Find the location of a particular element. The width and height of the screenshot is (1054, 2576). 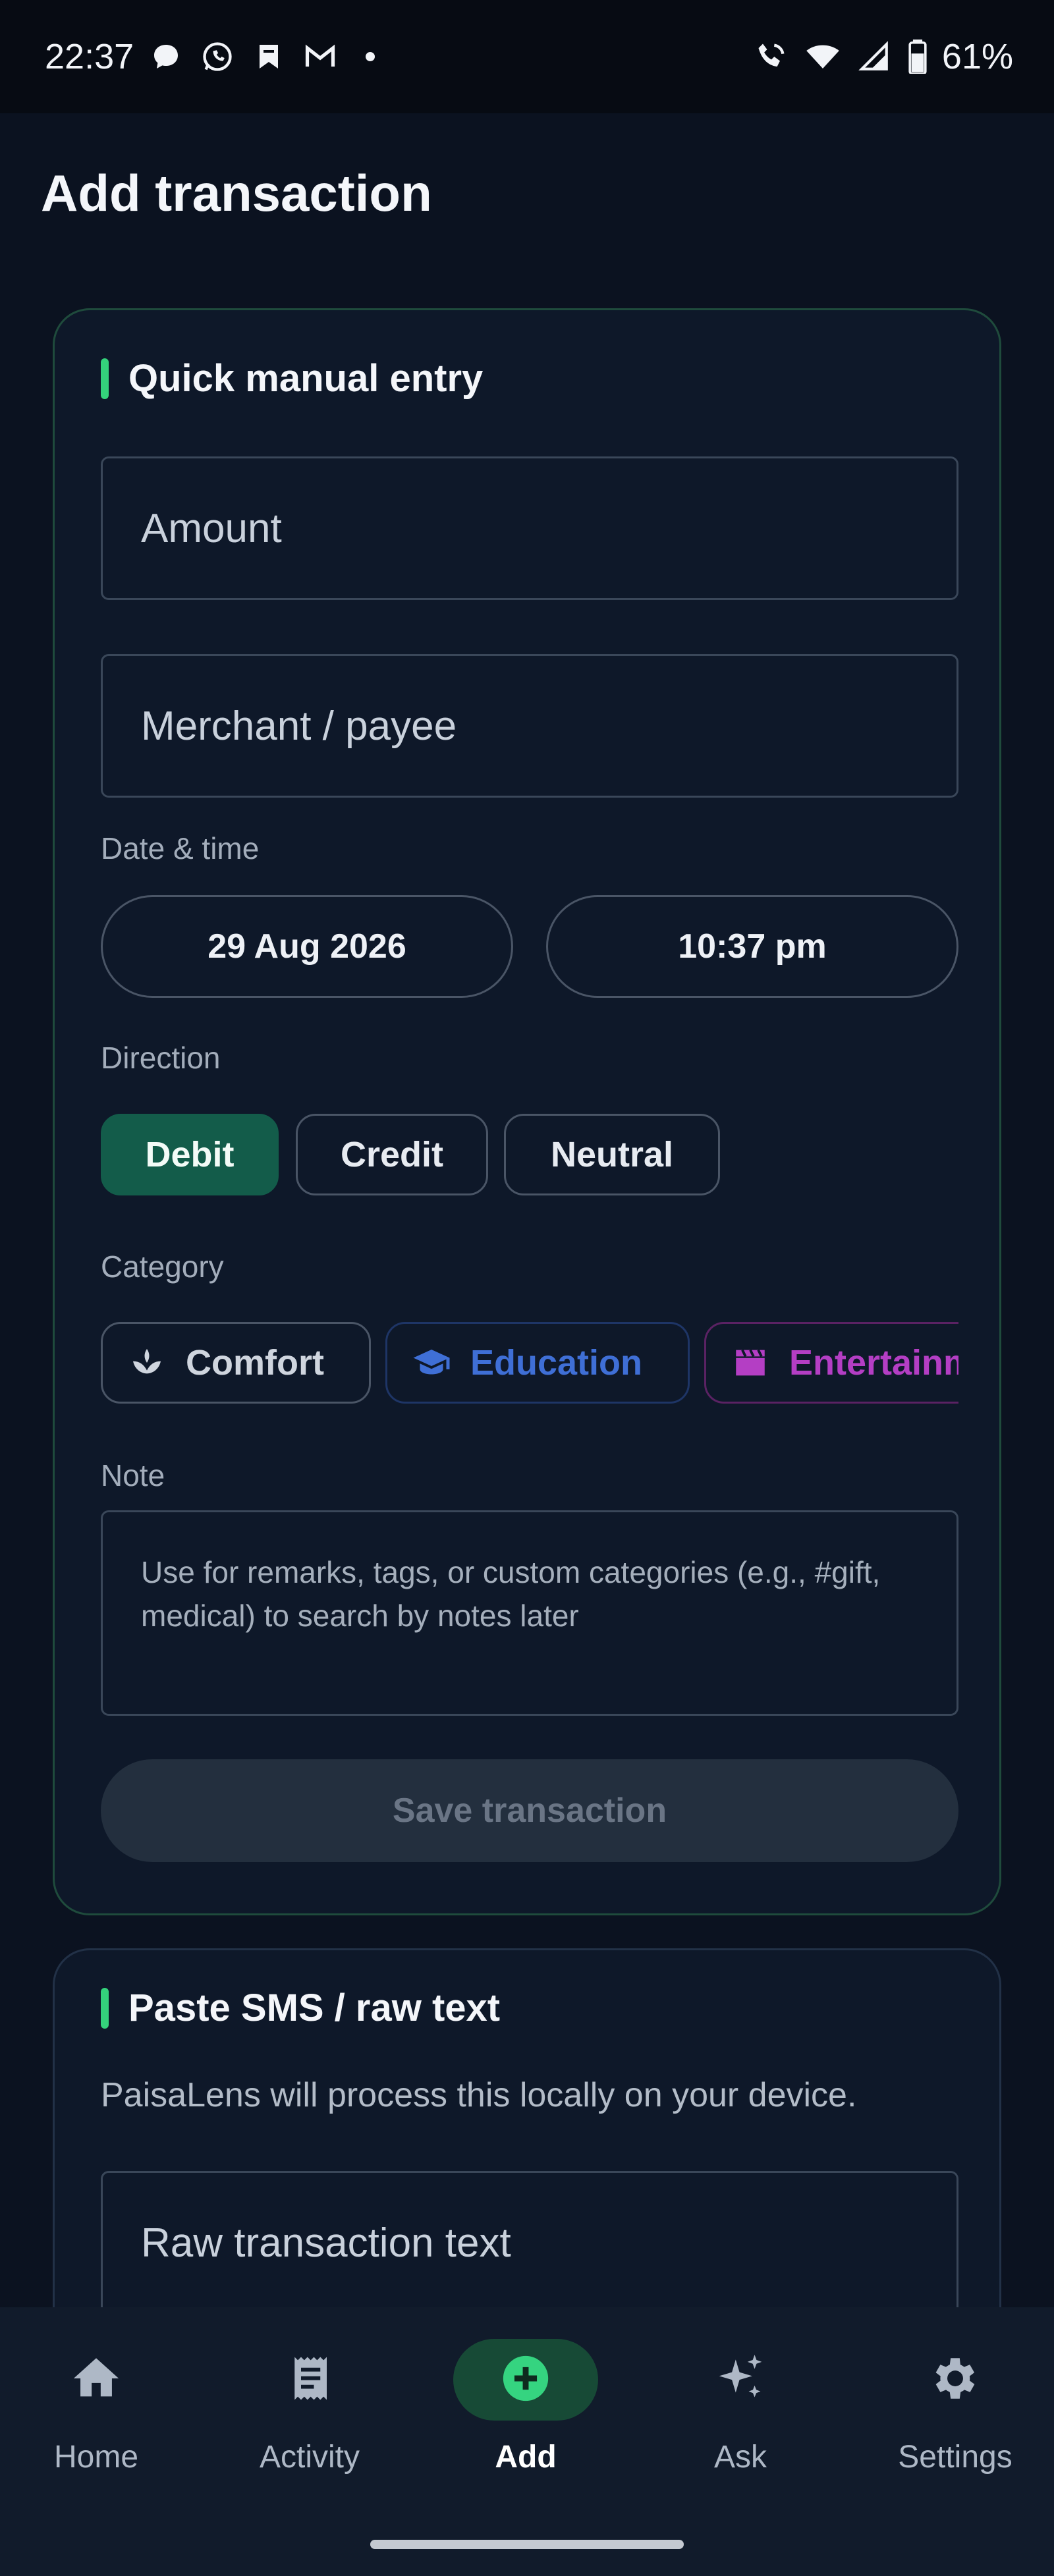

gear-icon is located at coordinates (955, 2380).